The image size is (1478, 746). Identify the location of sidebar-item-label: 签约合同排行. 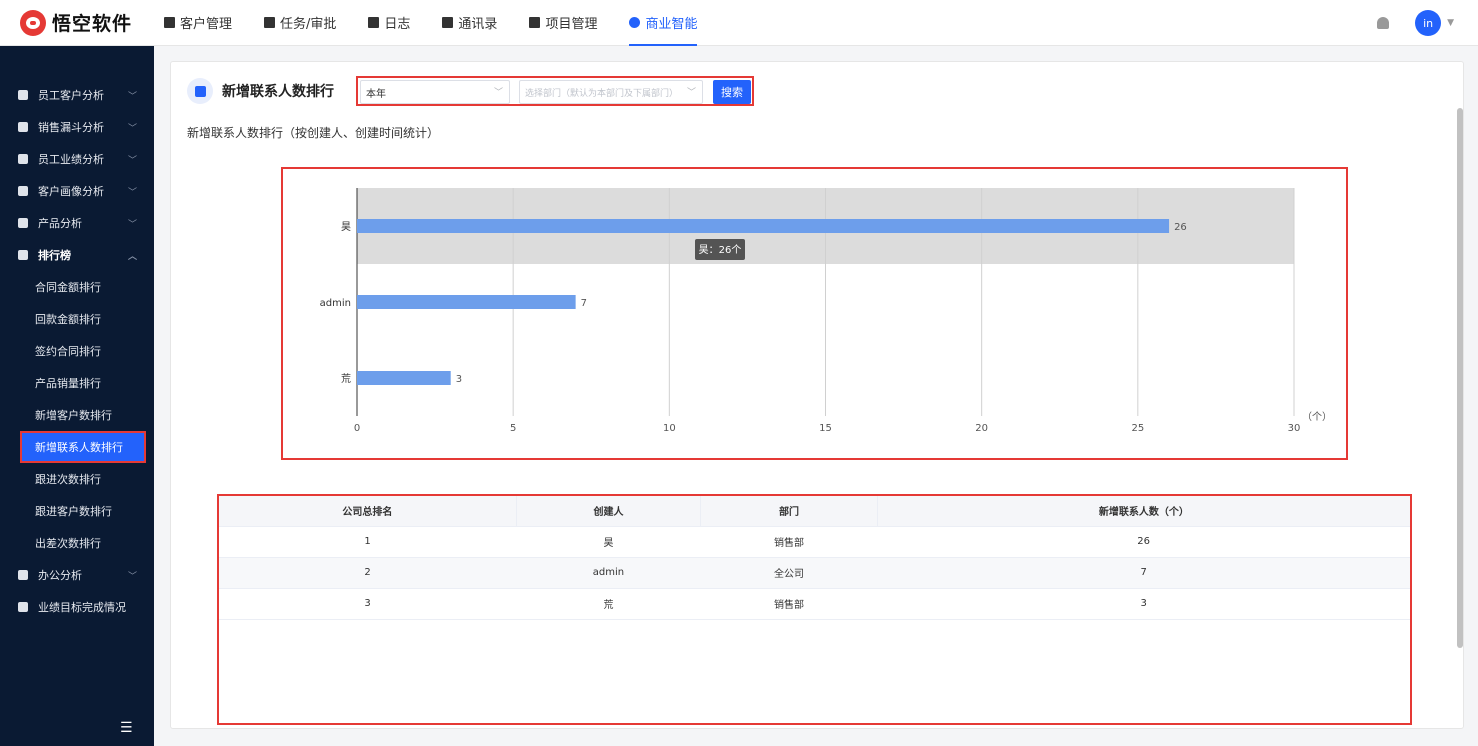
(68, 351).